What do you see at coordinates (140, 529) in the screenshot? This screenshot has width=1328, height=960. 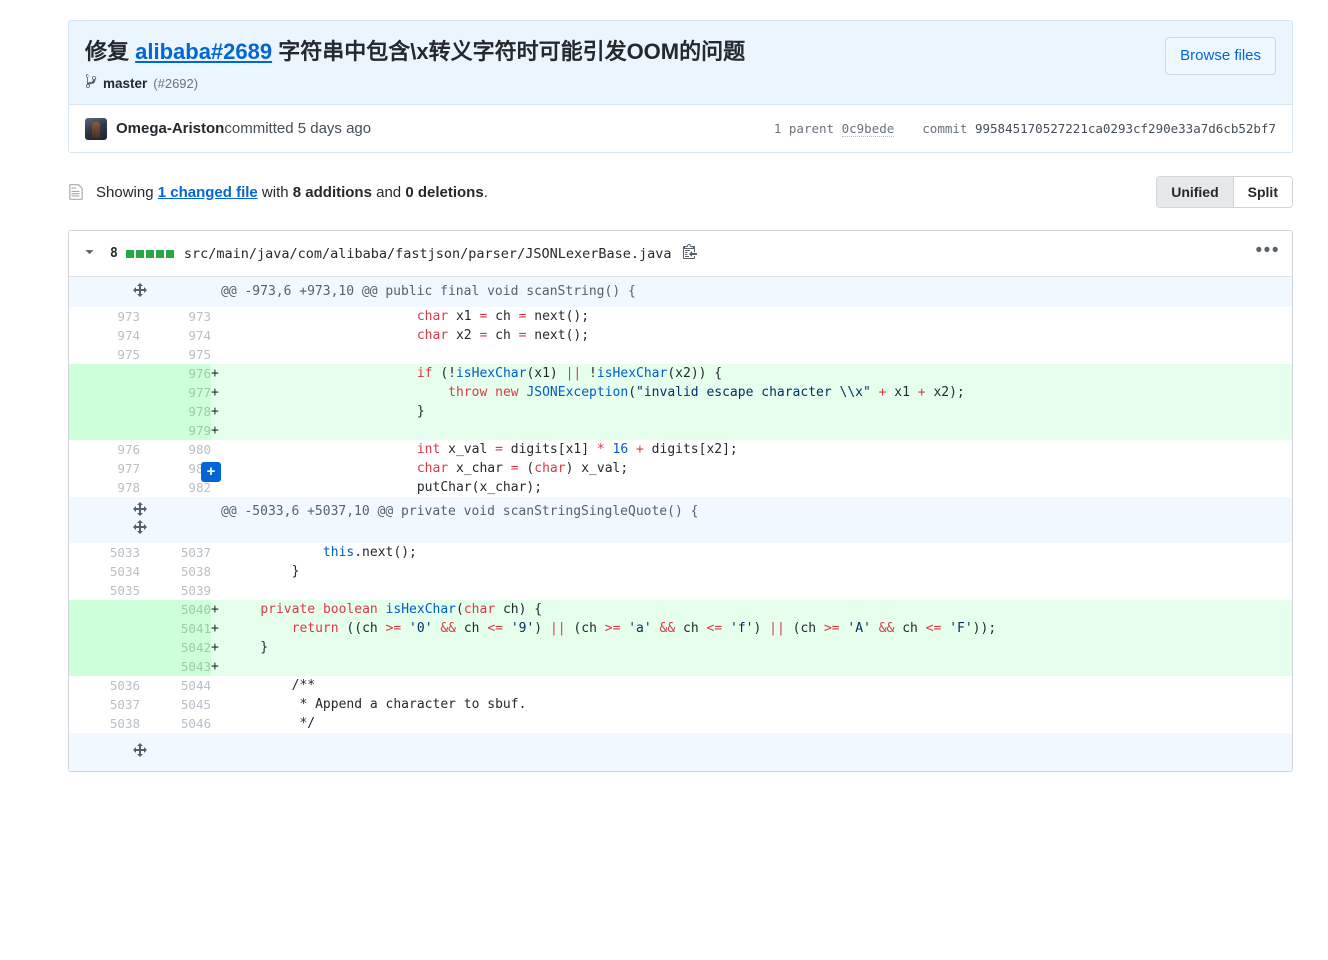 I see `unfold-down-icon` at bounding box center [140, 529].